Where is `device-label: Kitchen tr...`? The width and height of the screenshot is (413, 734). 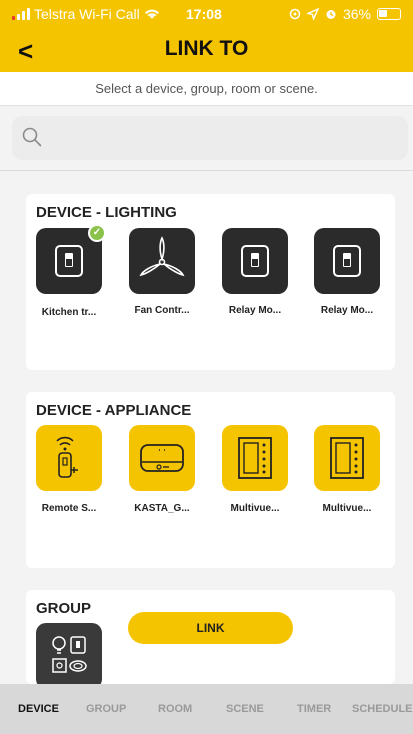
device-label: Kitchen tr... is located at coordinates (69, 312).